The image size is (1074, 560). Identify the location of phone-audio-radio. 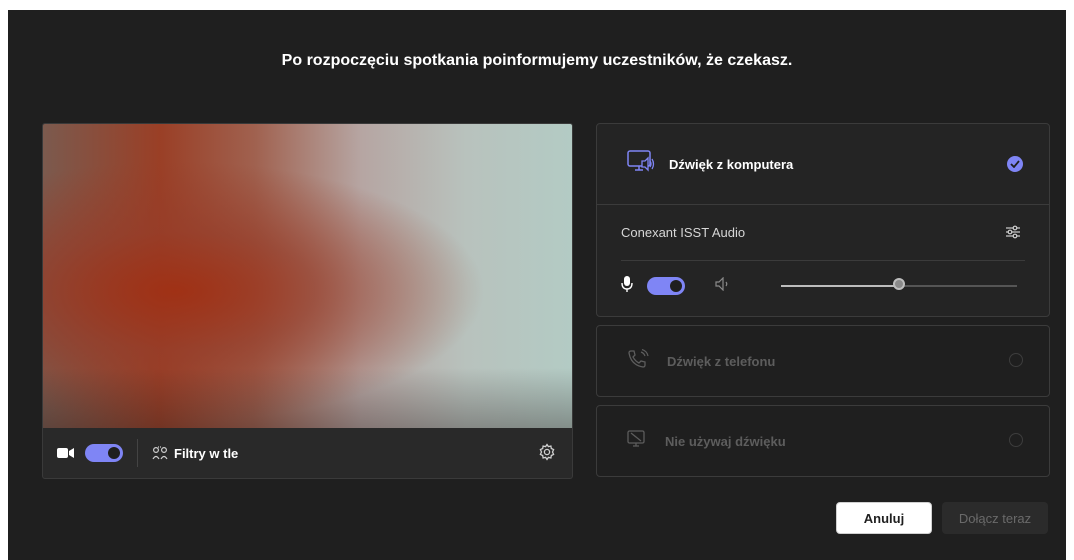
(1016, 360).